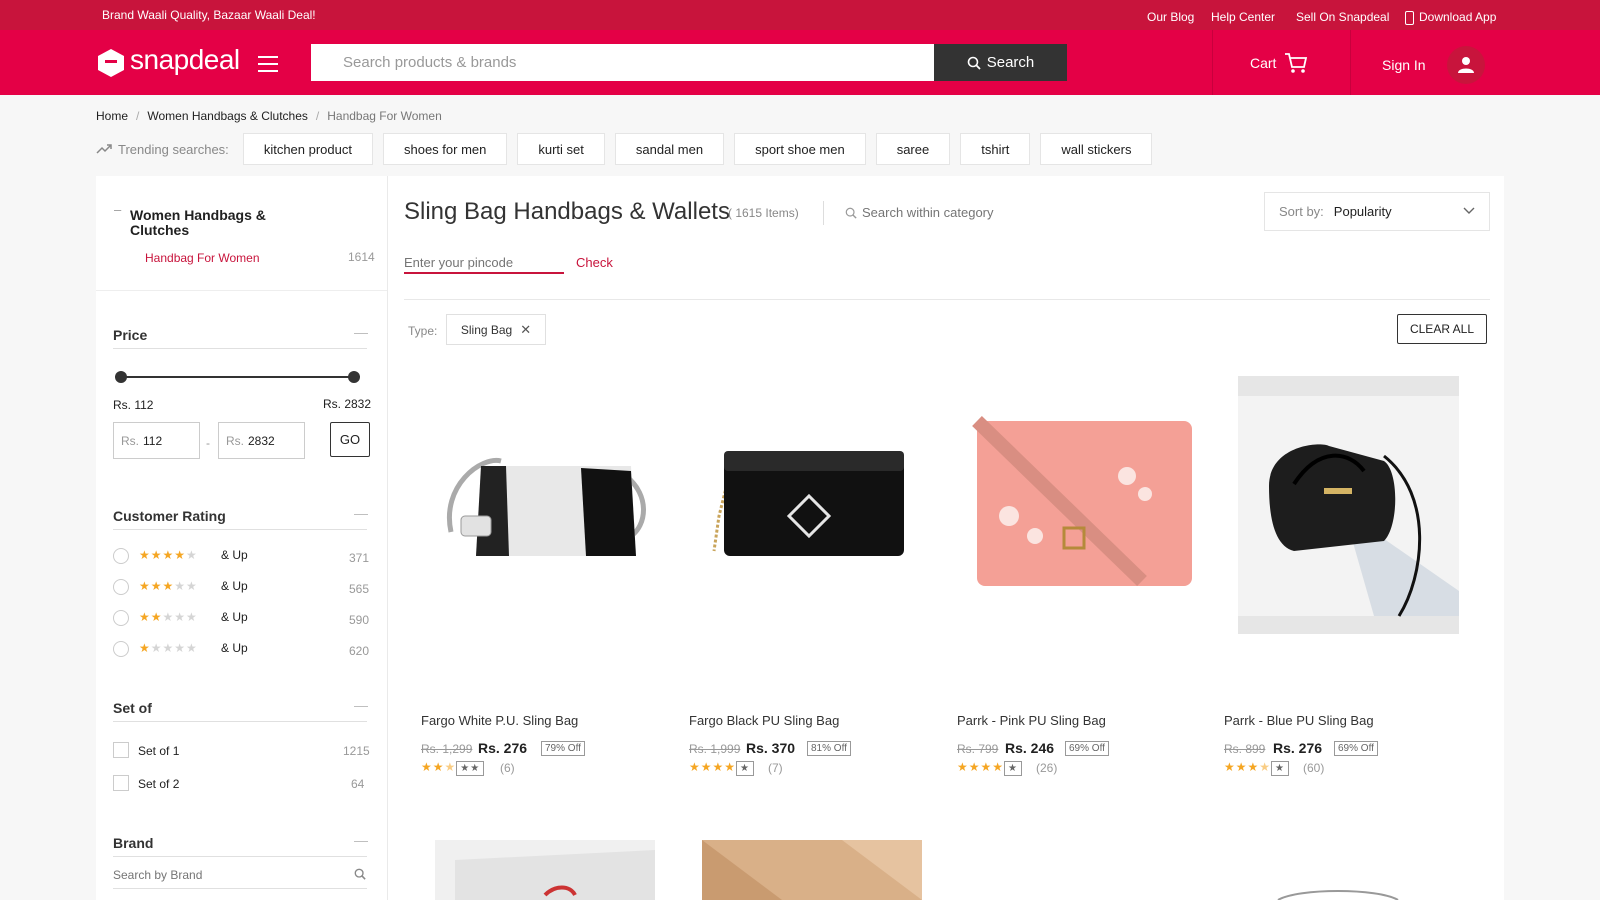 The height and width of the screenshot is (900, 1600). Describe the element at coordinates (240, 784) in the screenshot. I see `setof-option: Set of 2 64` at that location.